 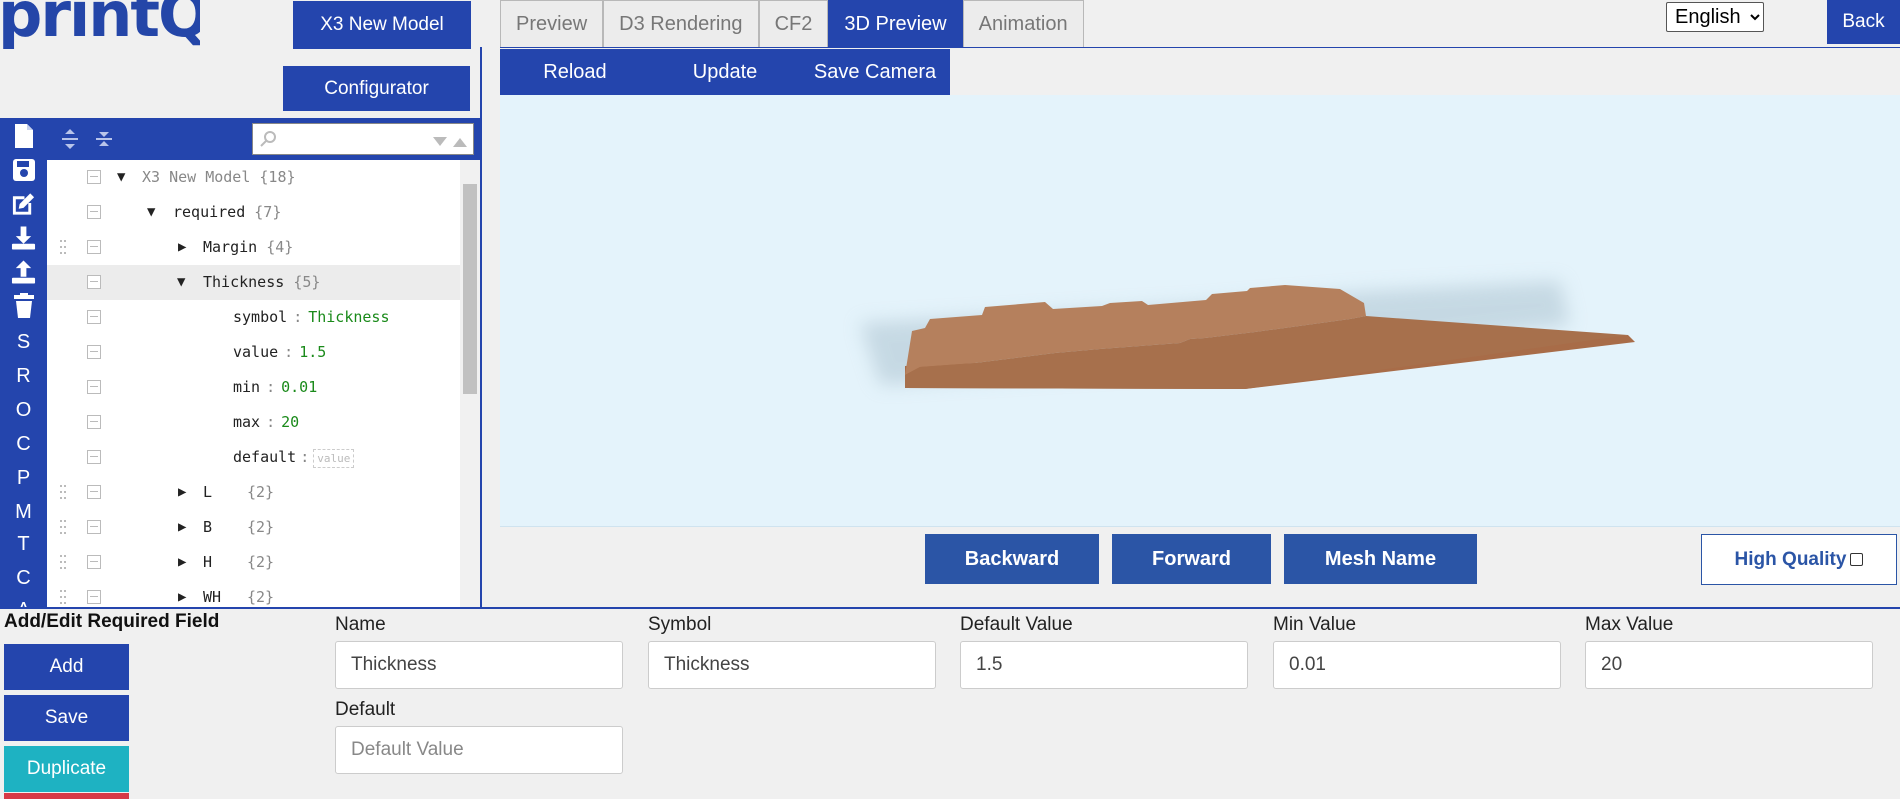 What do you see at coordinates (360, 624) in the screenshot?
I see `name-label: Name` at bounding box center [360, 624].